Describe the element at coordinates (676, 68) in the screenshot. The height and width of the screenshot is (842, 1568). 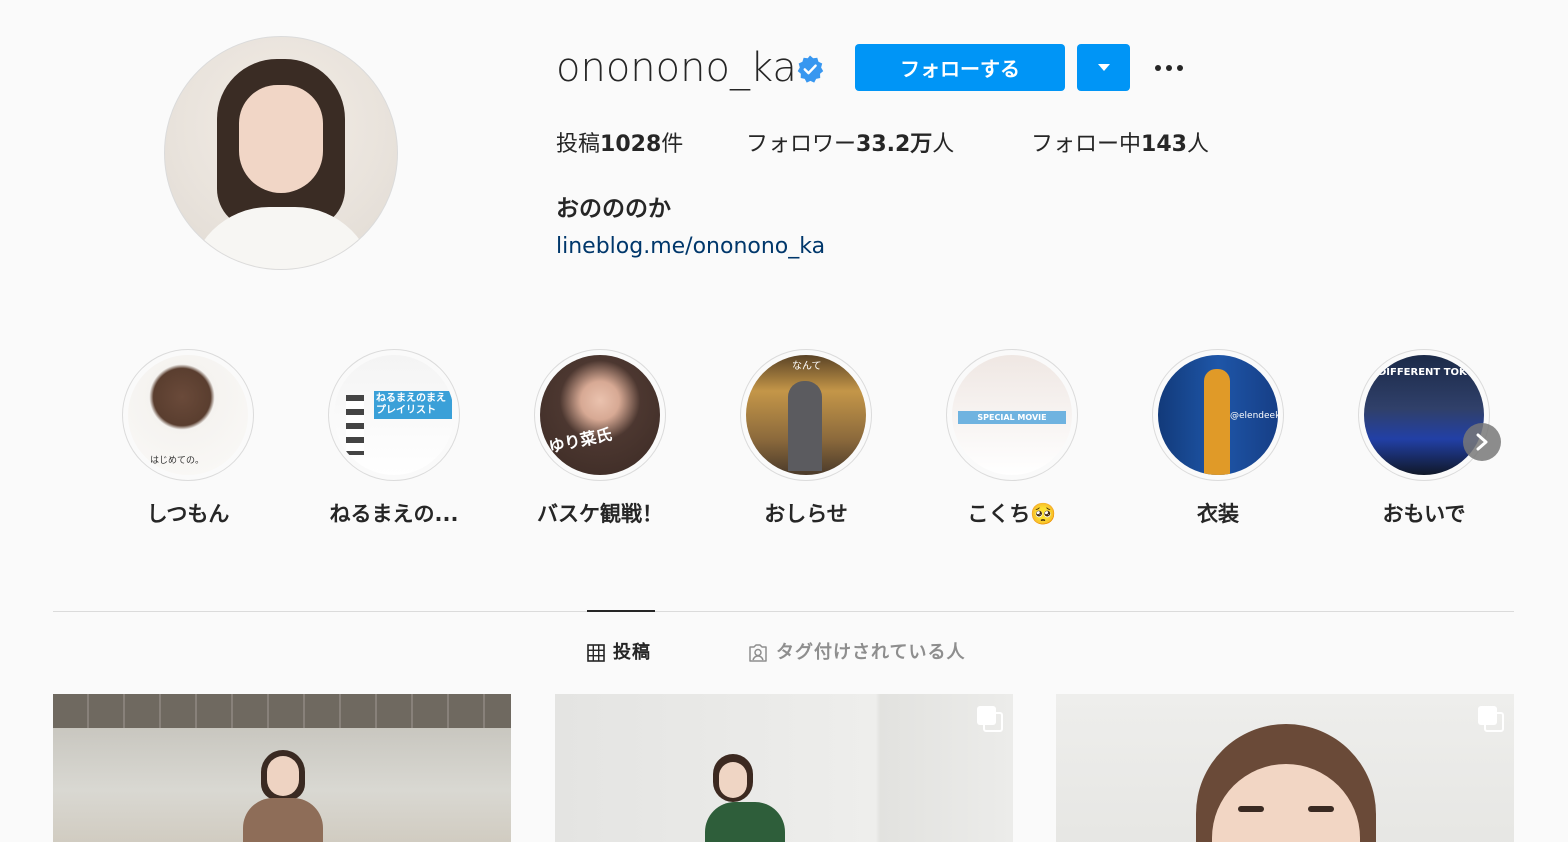
I see `profile-username: ononono_ka` at that location.